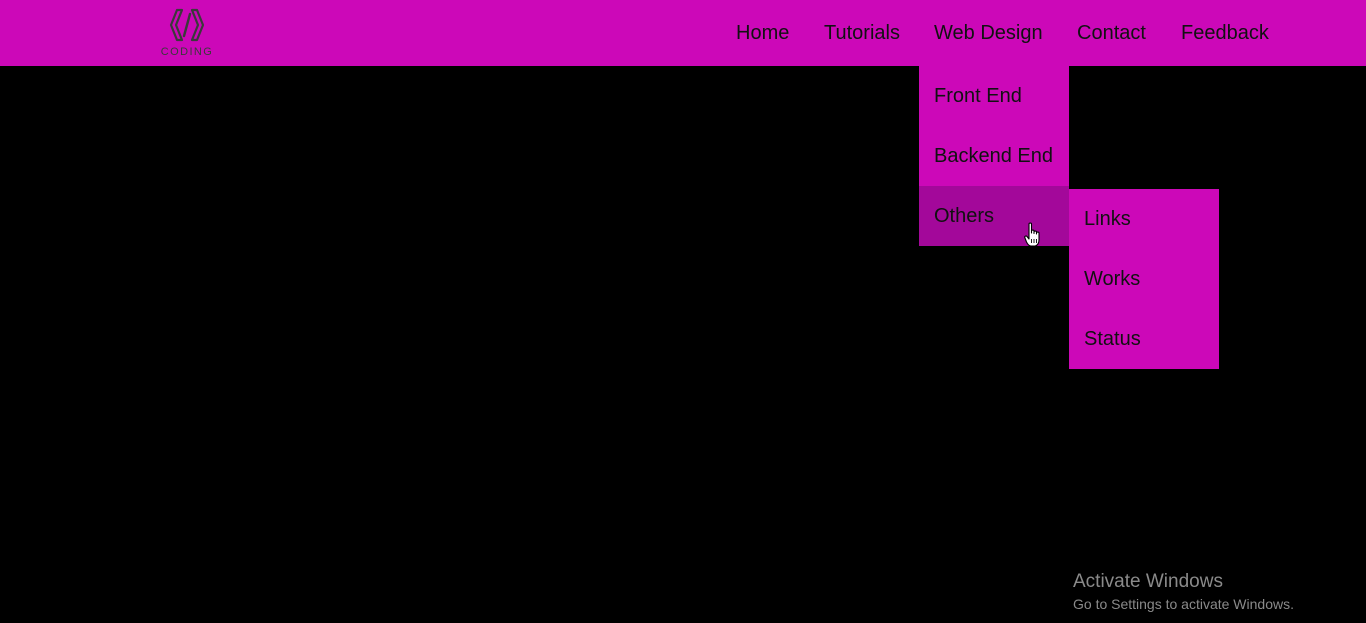 This screenshot has height=623, width=1366. I want to click on dropdown-item-label: Backend End, so click(993, 156).